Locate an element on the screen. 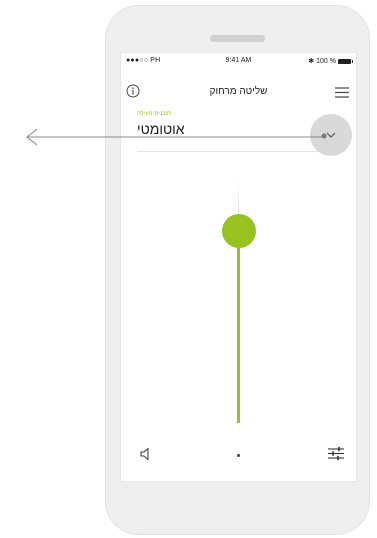 The height and width of the screenshot is (538, 377). battery-icon is located at coordinates (345, 61).